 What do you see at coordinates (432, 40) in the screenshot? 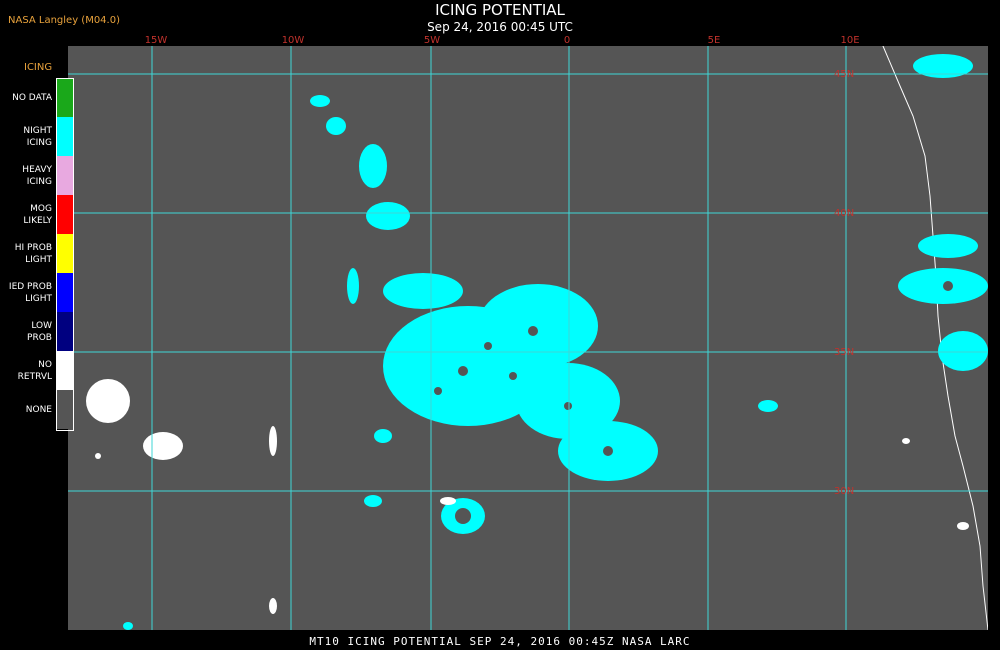
I see `longitude-label-5w: 5W` at bounding box center [432, 40].